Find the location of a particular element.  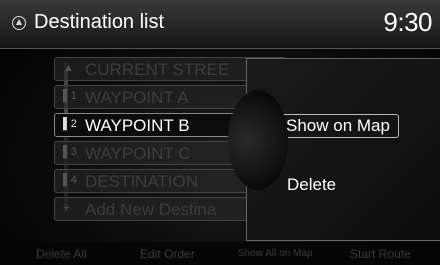

list-item-label: CURRENT STREE is located at coordinates (157, 69).